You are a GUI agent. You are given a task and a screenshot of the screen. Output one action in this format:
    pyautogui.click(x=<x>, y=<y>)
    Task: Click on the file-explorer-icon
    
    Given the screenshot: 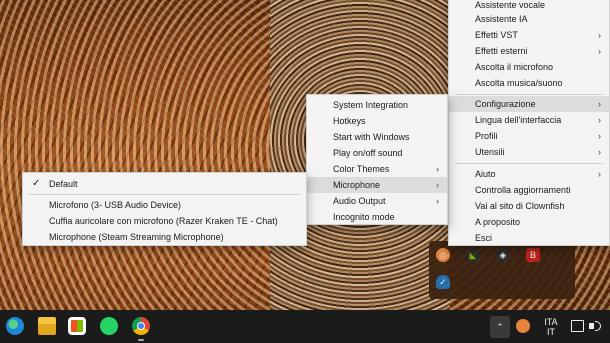 What is the action you would take?
    pyautogui.click(x=47, y=326)
    